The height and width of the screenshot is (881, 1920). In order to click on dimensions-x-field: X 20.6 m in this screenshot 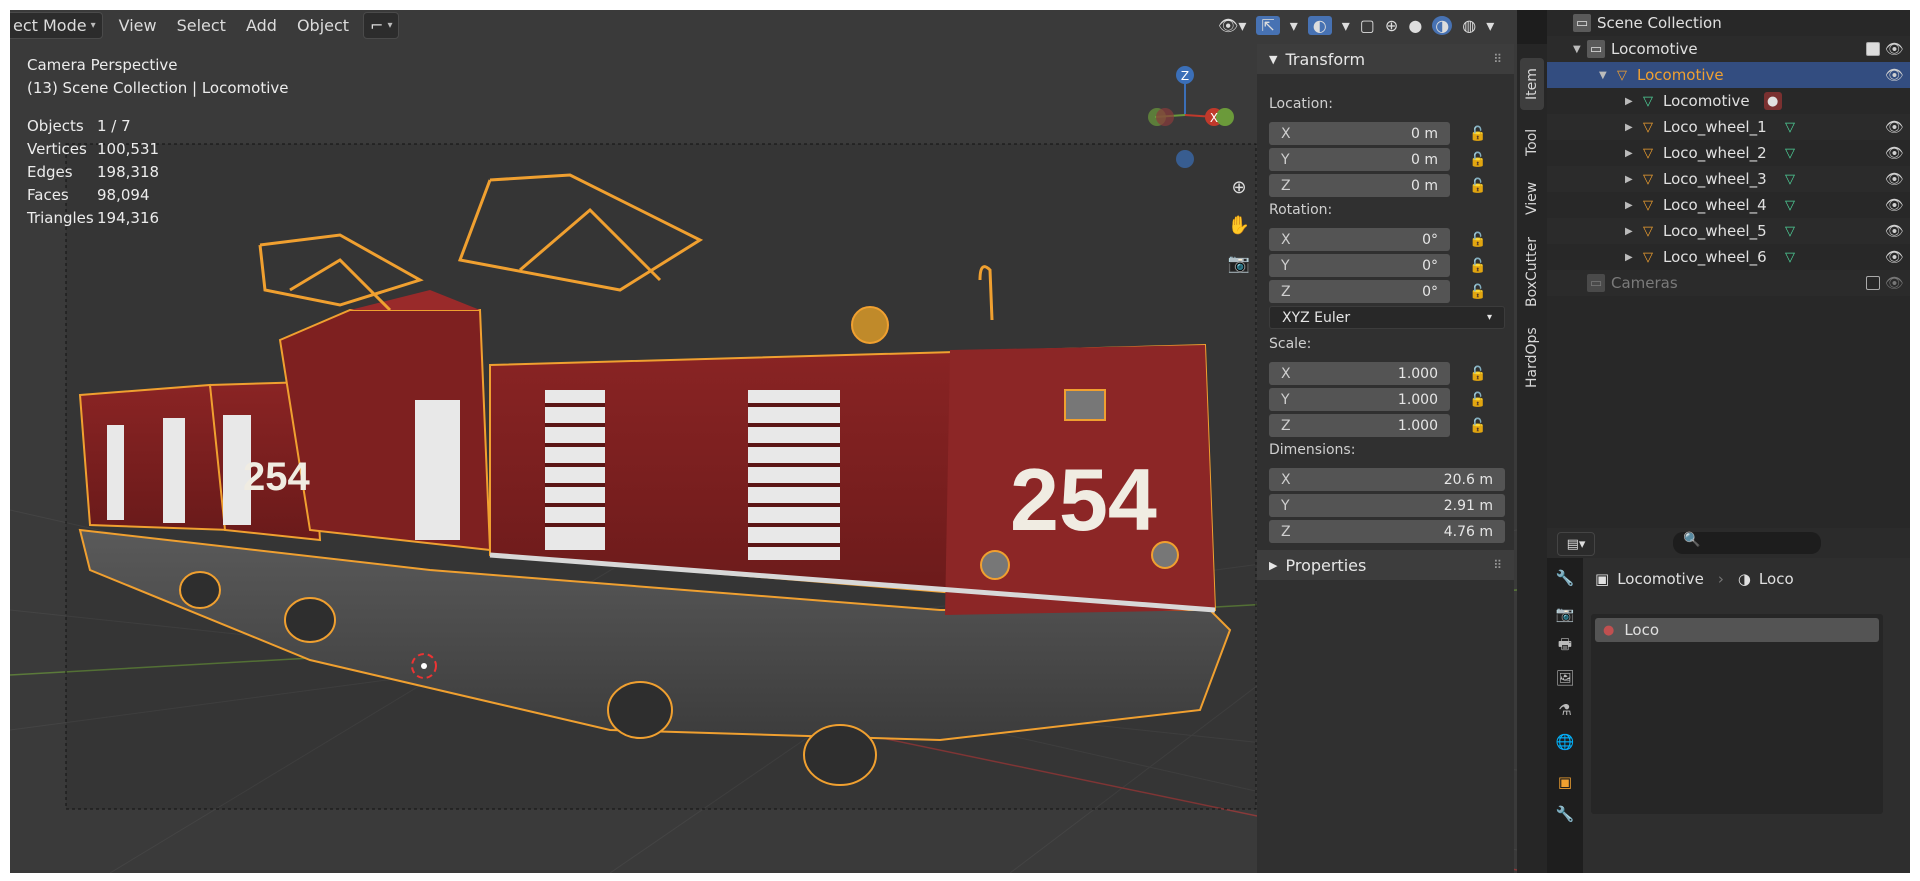, I will do `click(1387, 479)`.